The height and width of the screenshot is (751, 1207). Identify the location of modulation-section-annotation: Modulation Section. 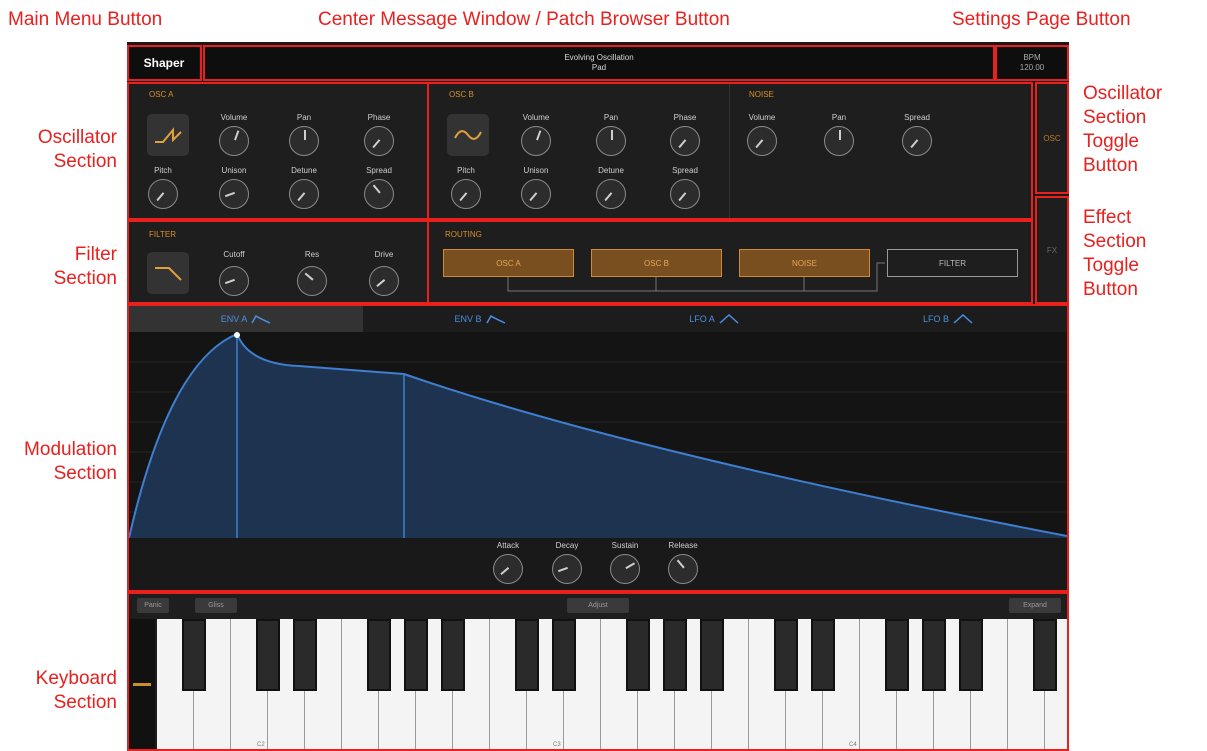
(70, 461).